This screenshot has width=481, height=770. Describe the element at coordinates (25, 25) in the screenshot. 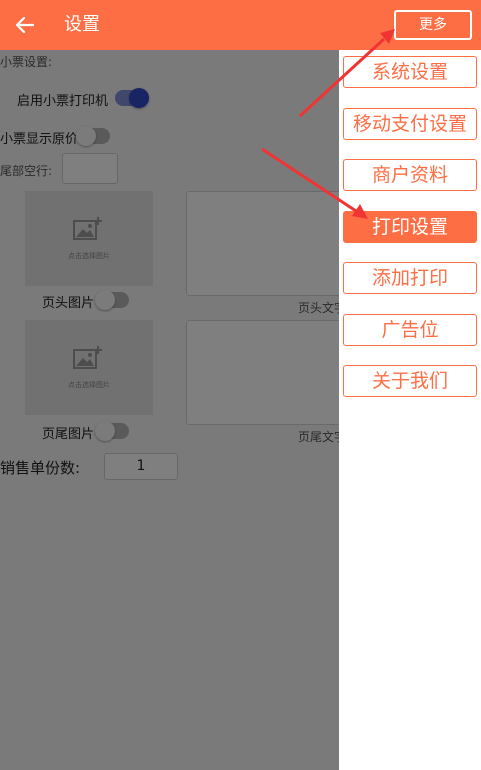

I see `arrow-left-icon` at that location.